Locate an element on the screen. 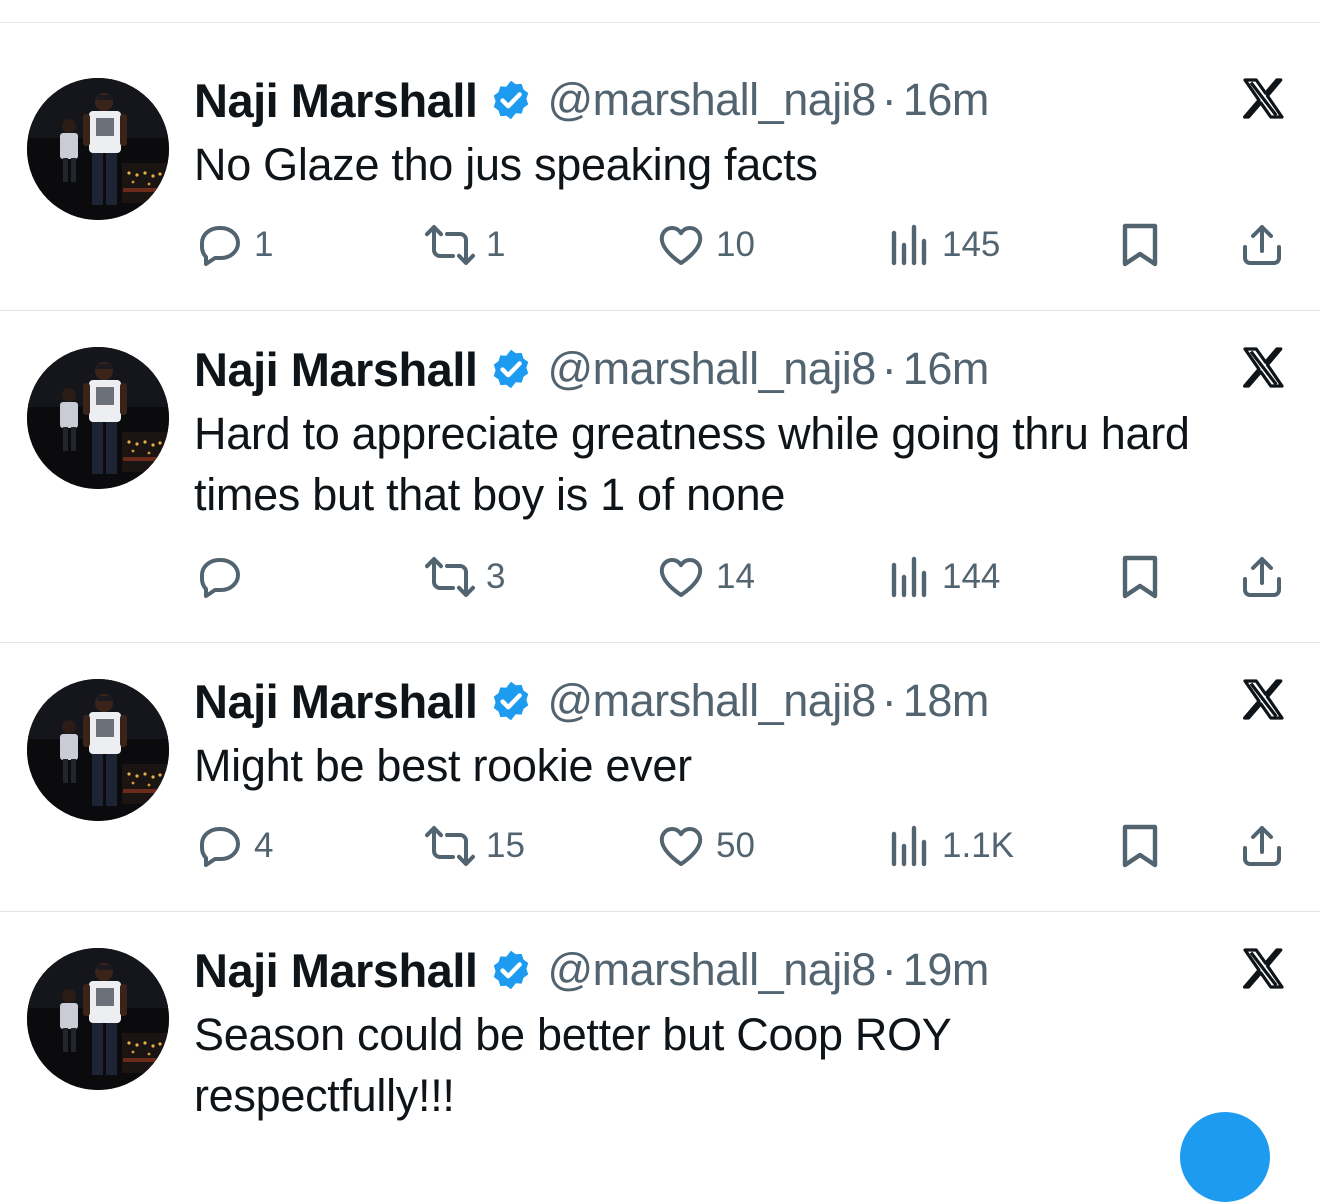 The image size is (1320, 1202). views-count: 145 is located at coordinates (971, 244).